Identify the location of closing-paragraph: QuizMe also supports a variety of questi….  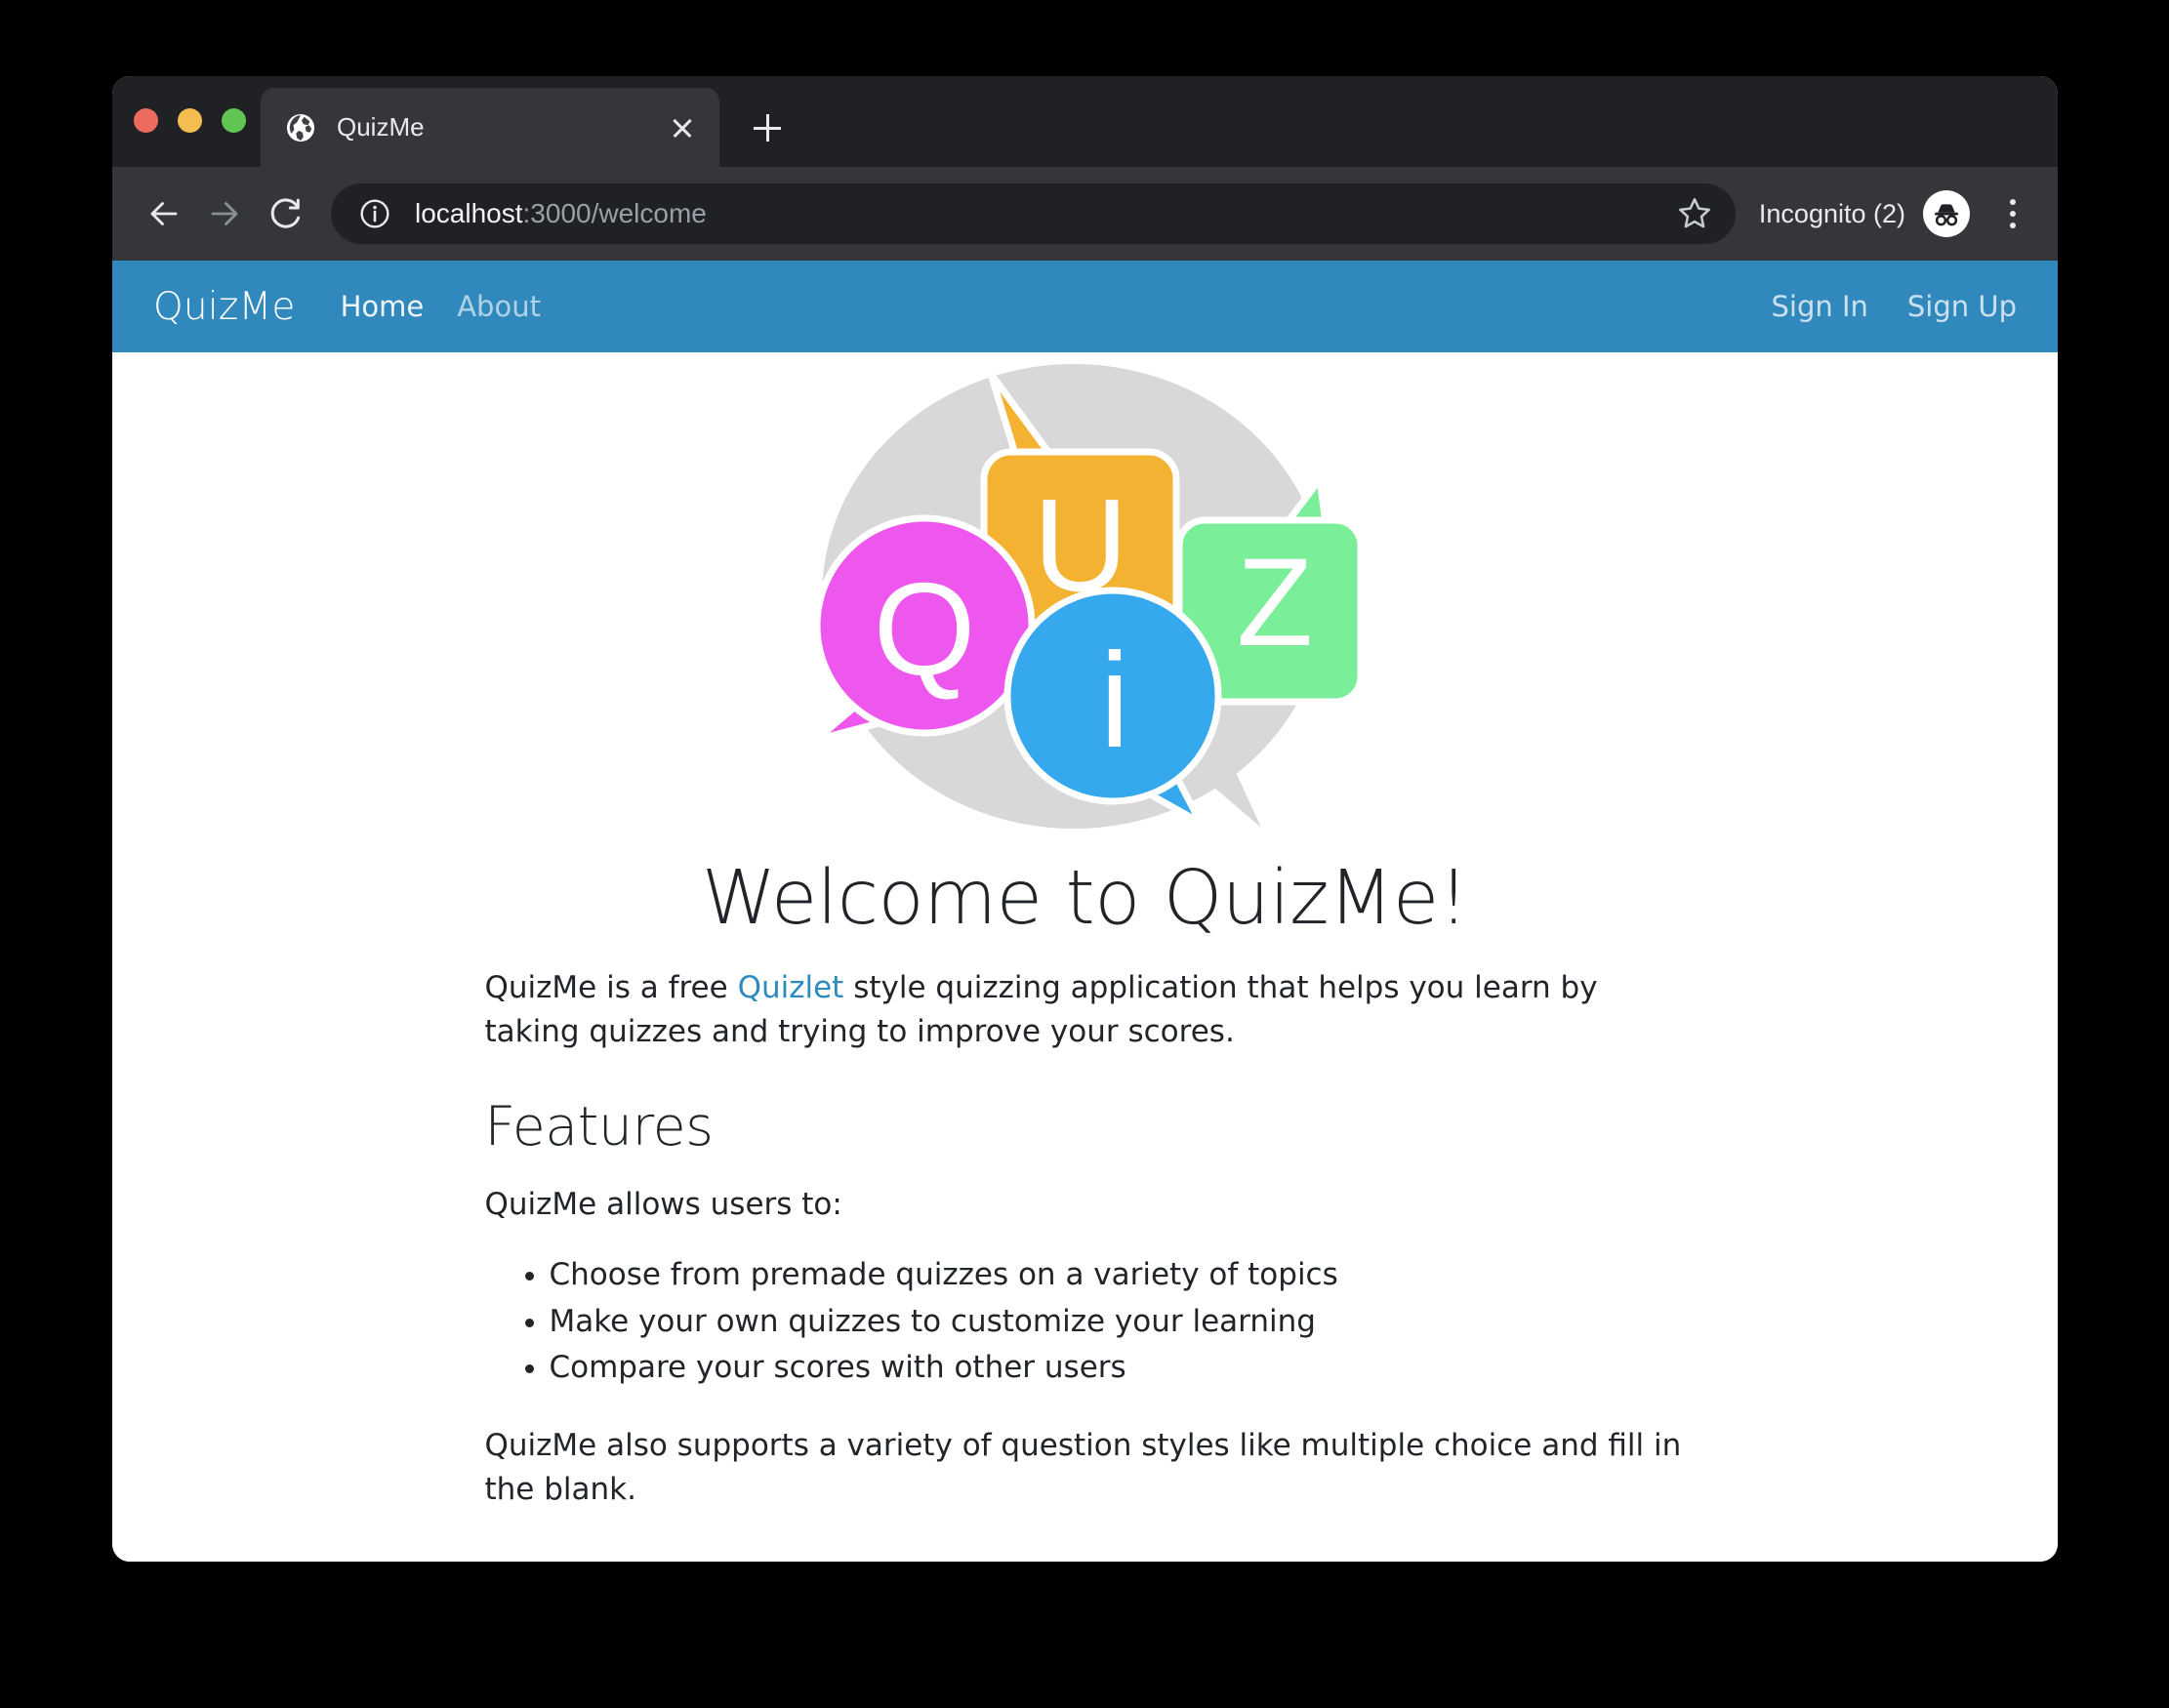
(1083, 1467).